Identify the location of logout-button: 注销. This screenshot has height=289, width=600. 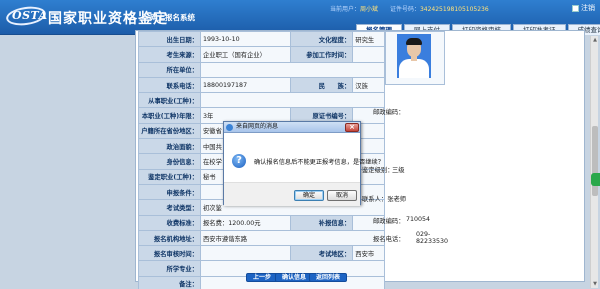
(583, 8).